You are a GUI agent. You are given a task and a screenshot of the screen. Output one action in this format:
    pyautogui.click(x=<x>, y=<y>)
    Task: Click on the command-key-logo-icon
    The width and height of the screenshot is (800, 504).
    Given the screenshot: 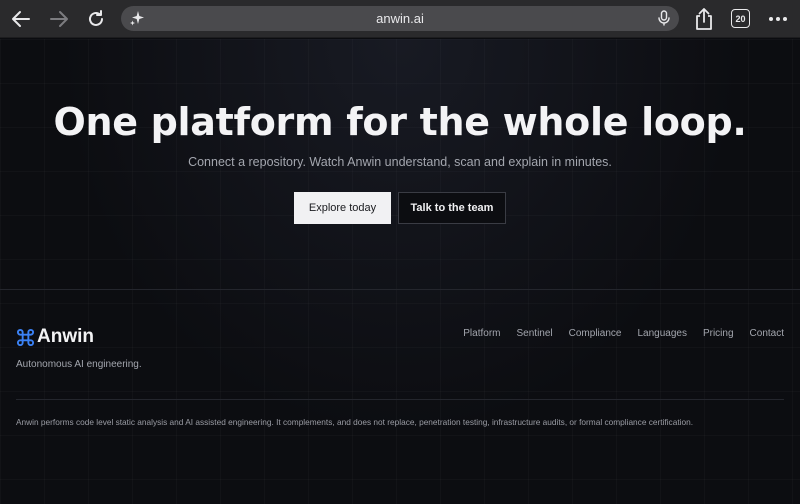 What is the action you would take?
    pyautogui.click(x=25, y=337)
    